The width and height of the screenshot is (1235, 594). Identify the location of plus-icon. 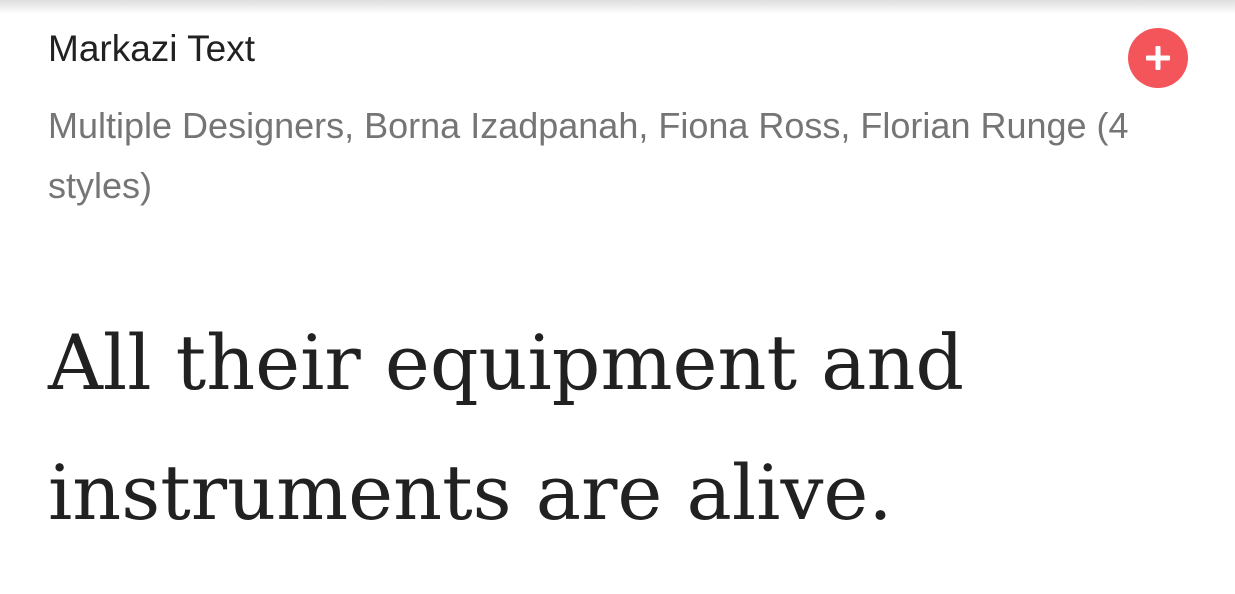
(1158, 58).